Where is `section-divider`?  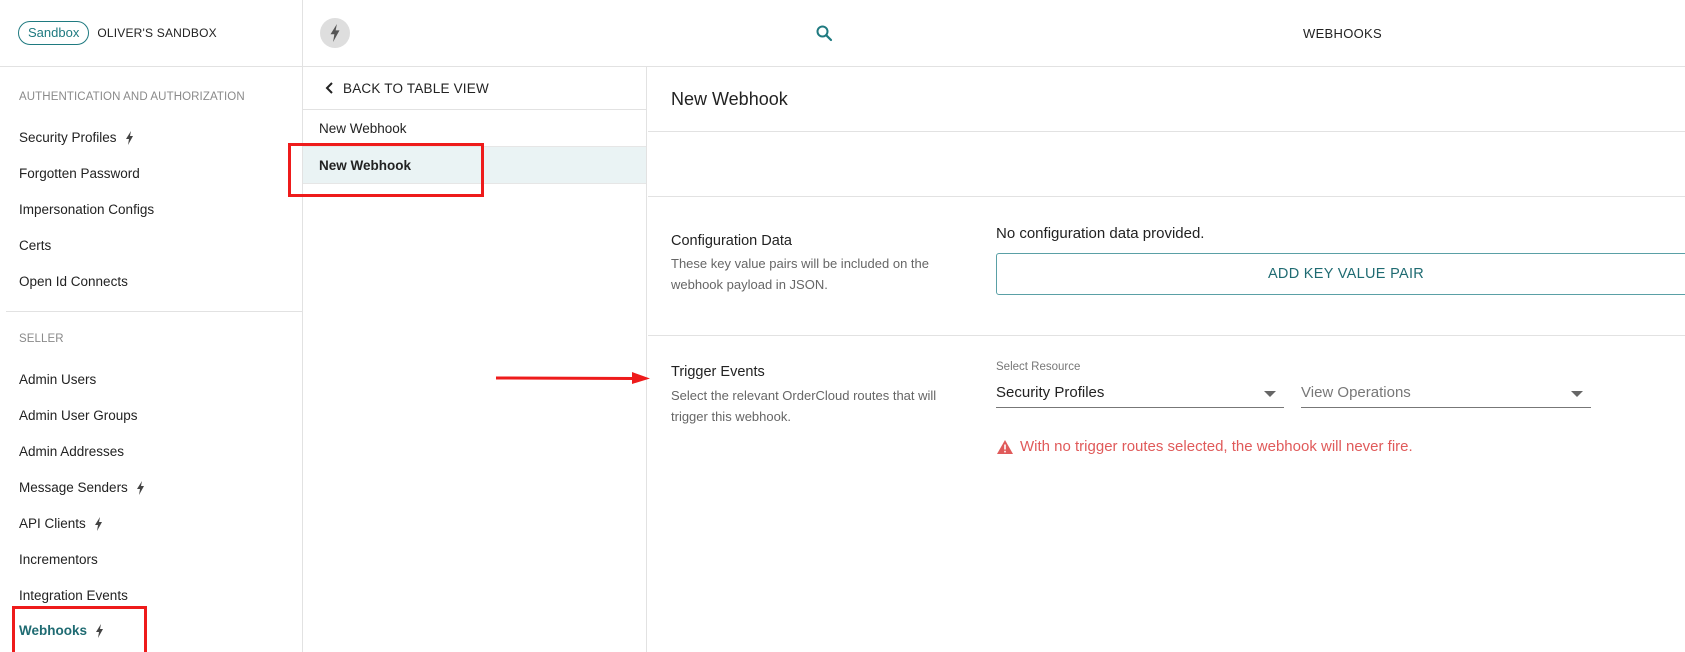
section-divider is located at coordinates (1166, 335).